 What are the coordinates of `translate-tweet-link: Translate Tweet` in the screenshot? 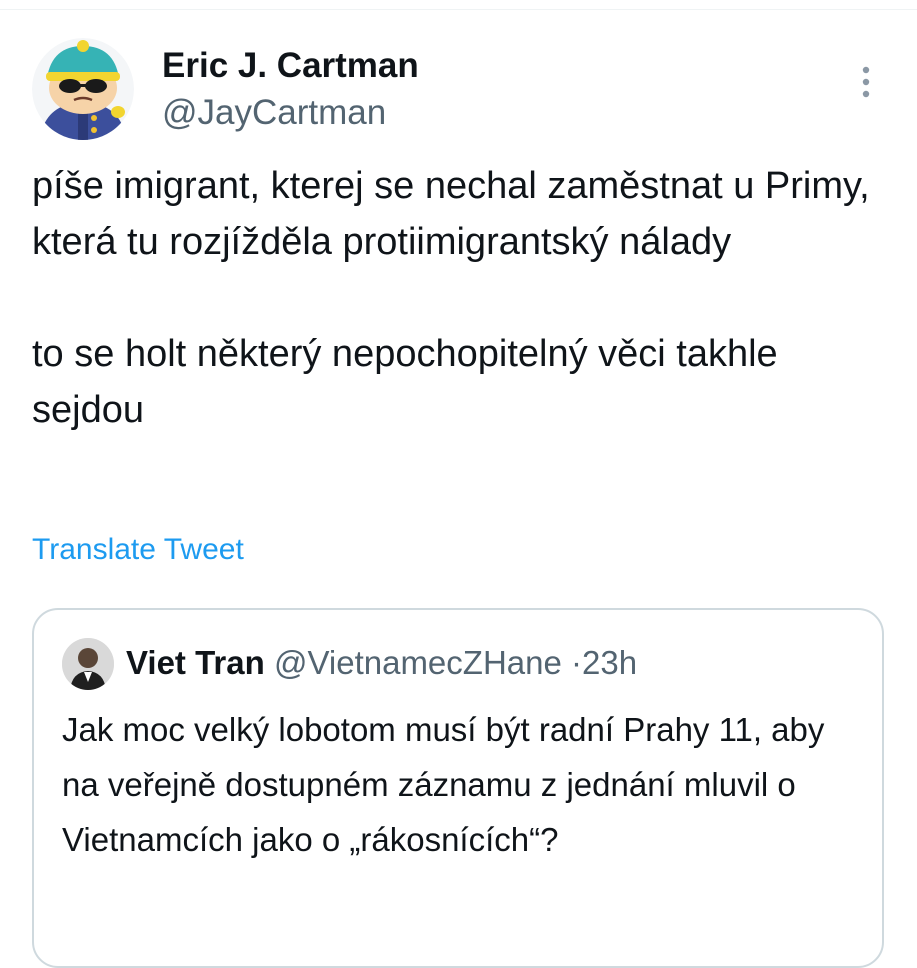 It's located at (138, 550).